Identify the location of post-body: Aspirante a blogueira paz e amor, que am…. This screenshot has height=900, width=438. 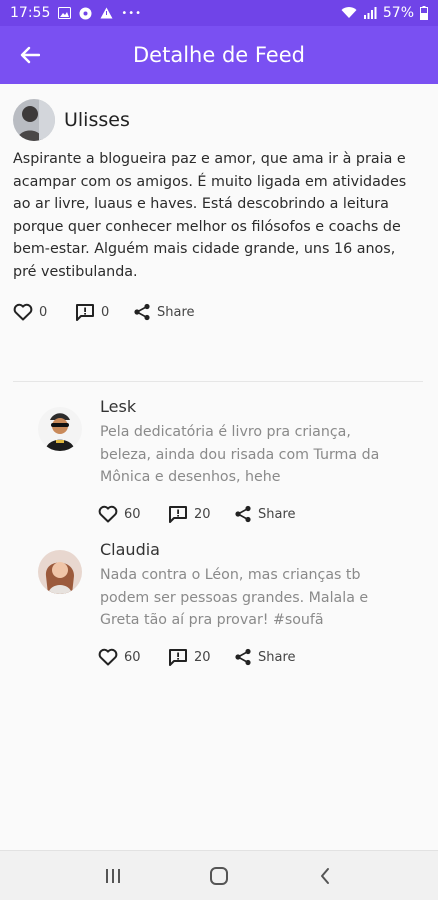
(210, 215).